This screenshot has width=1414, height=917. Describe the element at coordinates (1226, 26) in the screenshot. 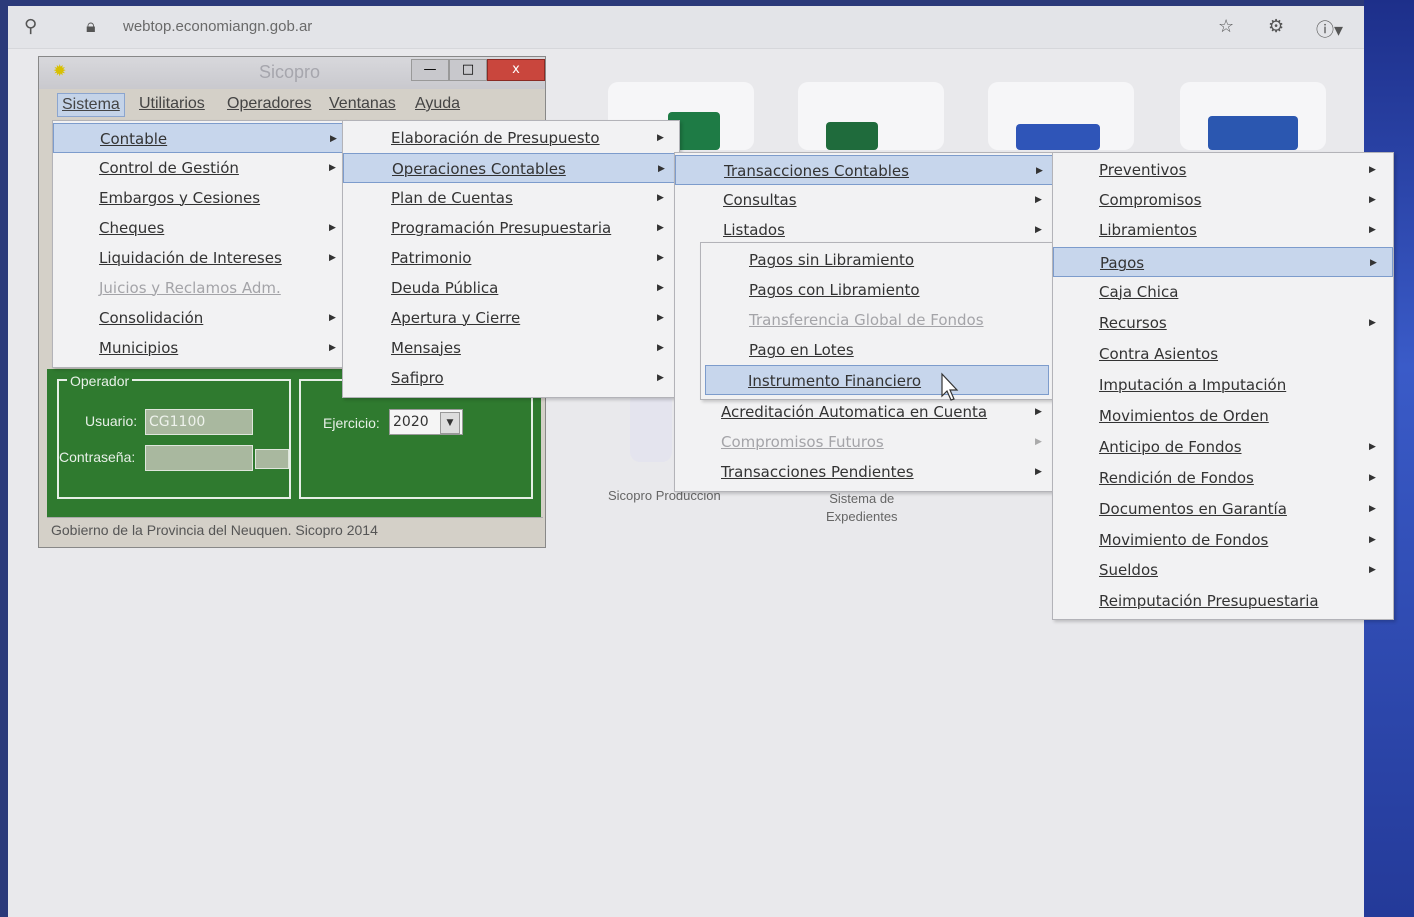

I see `star-icon: ☆` at that location.